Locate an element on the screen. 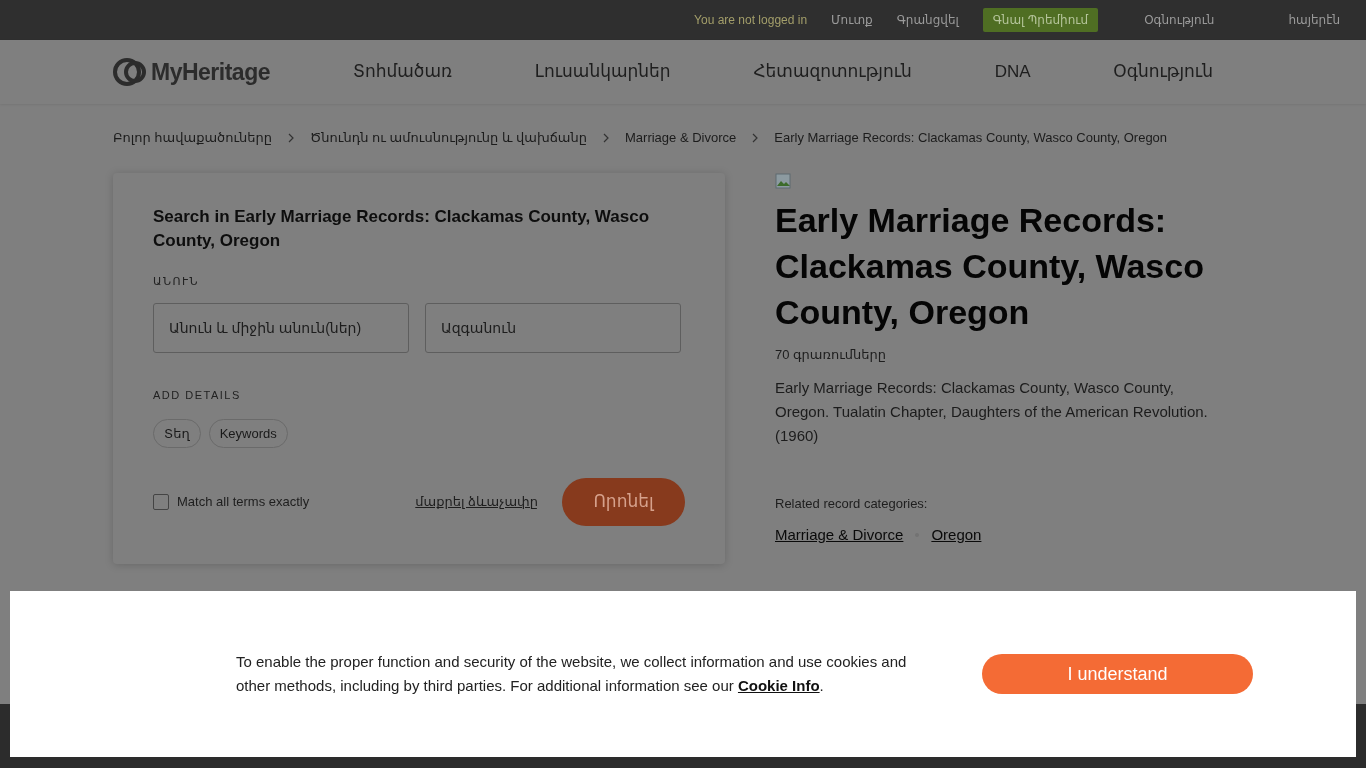 This screenshot has width=1366, height=768. collection-title: Early Marriage Records: Clackamas County, Wasco County, Oregon is located at coordinates (990, 266).